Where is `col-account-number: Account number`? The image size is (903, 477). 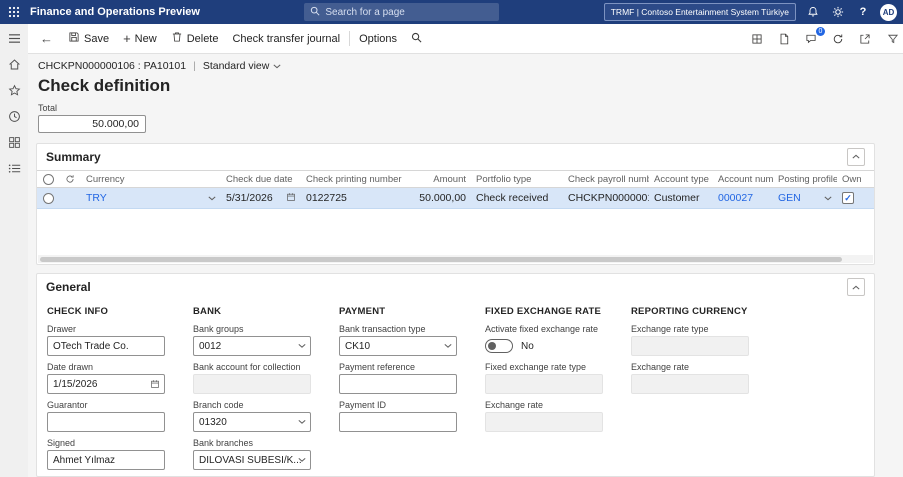 col-account-number: Account number is located at coordinates (743, 179).